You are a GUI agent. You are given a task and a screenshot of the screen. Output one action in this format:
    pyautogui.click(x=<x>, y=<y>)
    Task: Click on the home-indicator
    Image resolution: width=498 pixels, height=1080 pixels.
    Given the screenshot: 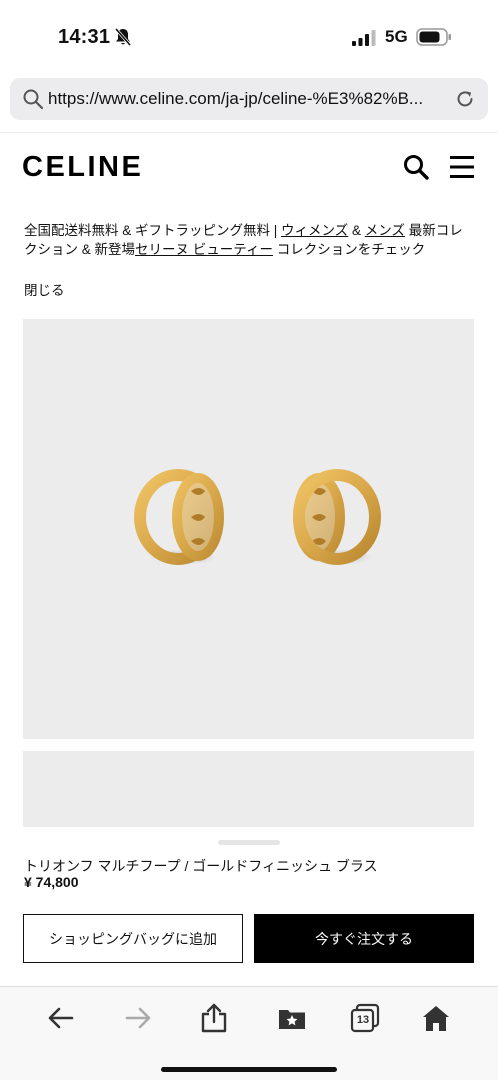 What is the action you would take?
    pyautogui.click(x=249, y=1069)
    